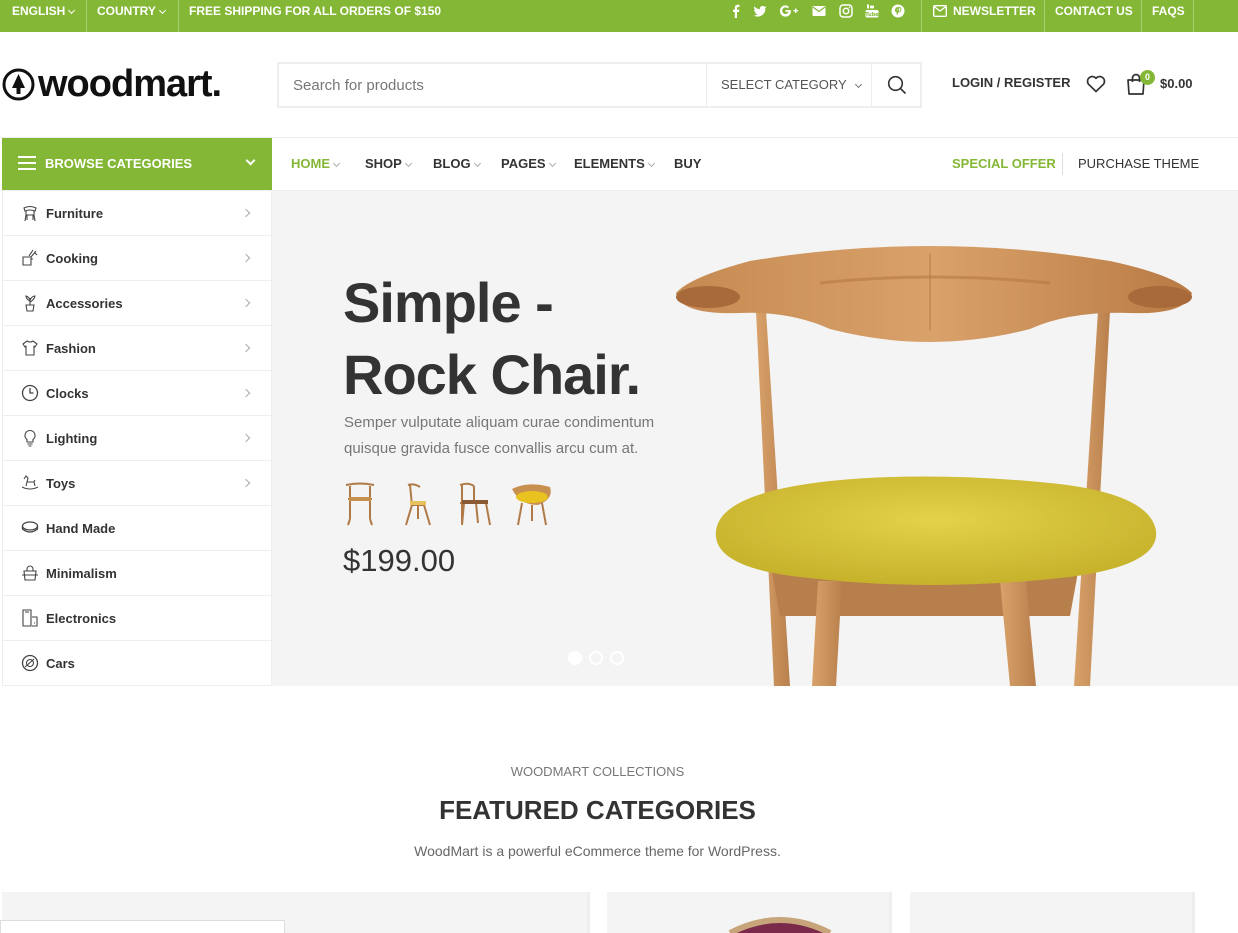  I want to click on category-item-accessories: Accessories, so click(137, 303).